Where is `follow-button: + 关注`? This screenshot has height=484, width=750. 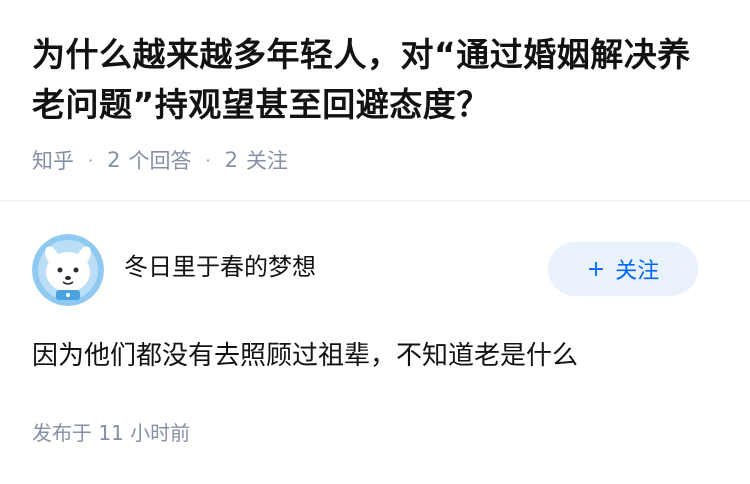 follow-button: + 关注 is located at coordinates (623, 269).